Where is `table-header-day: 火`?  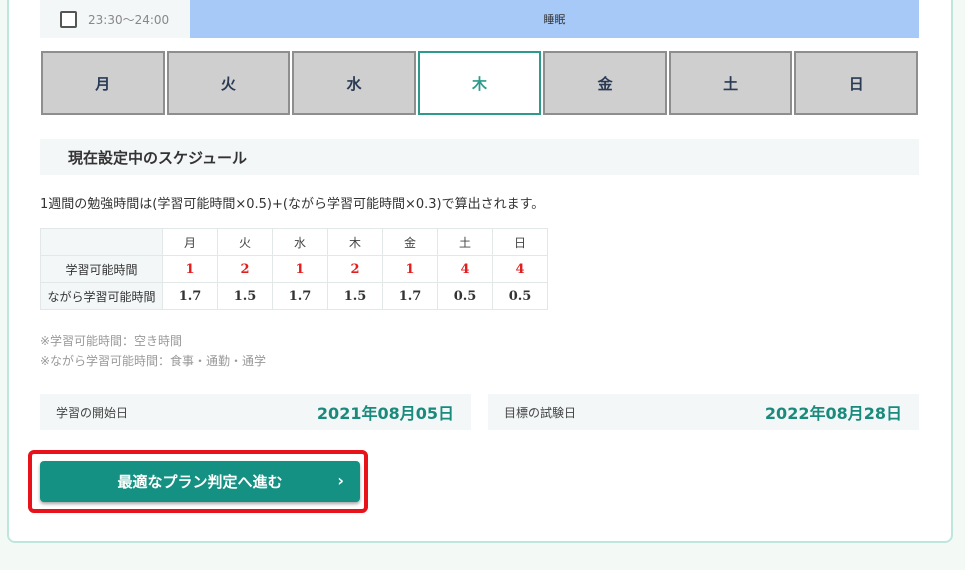 table-header-day: 火 is located at coordinates (245, 242).